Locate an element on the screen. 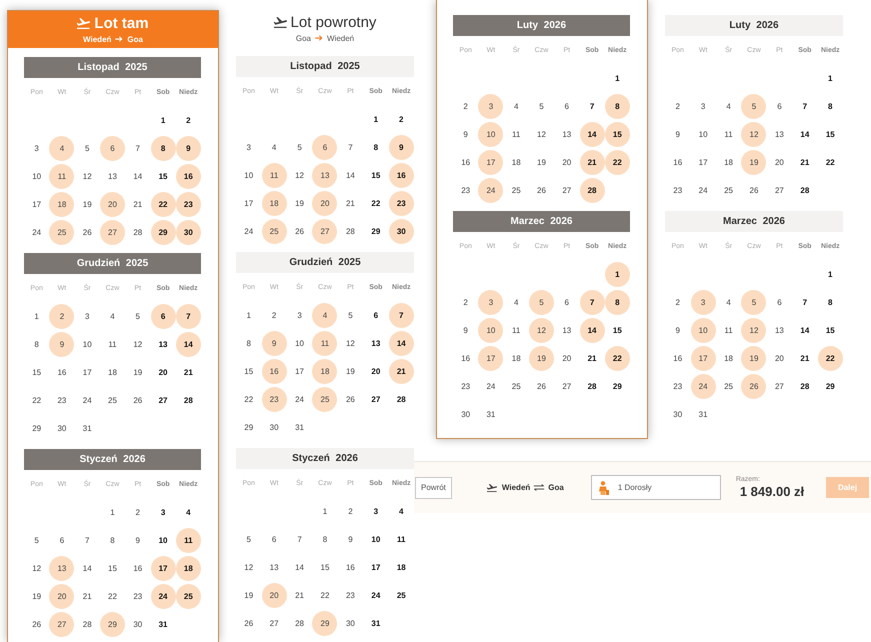 The width and height of the screenshot is (871, 642). calendar-day: 28 is located at coordinates (592, 190).